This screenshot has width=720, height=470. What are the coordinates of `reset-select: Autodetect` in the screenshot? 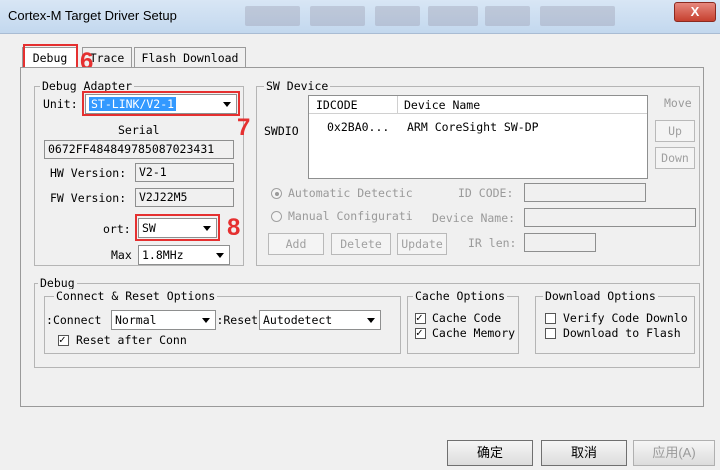 It's located at (320, 320).